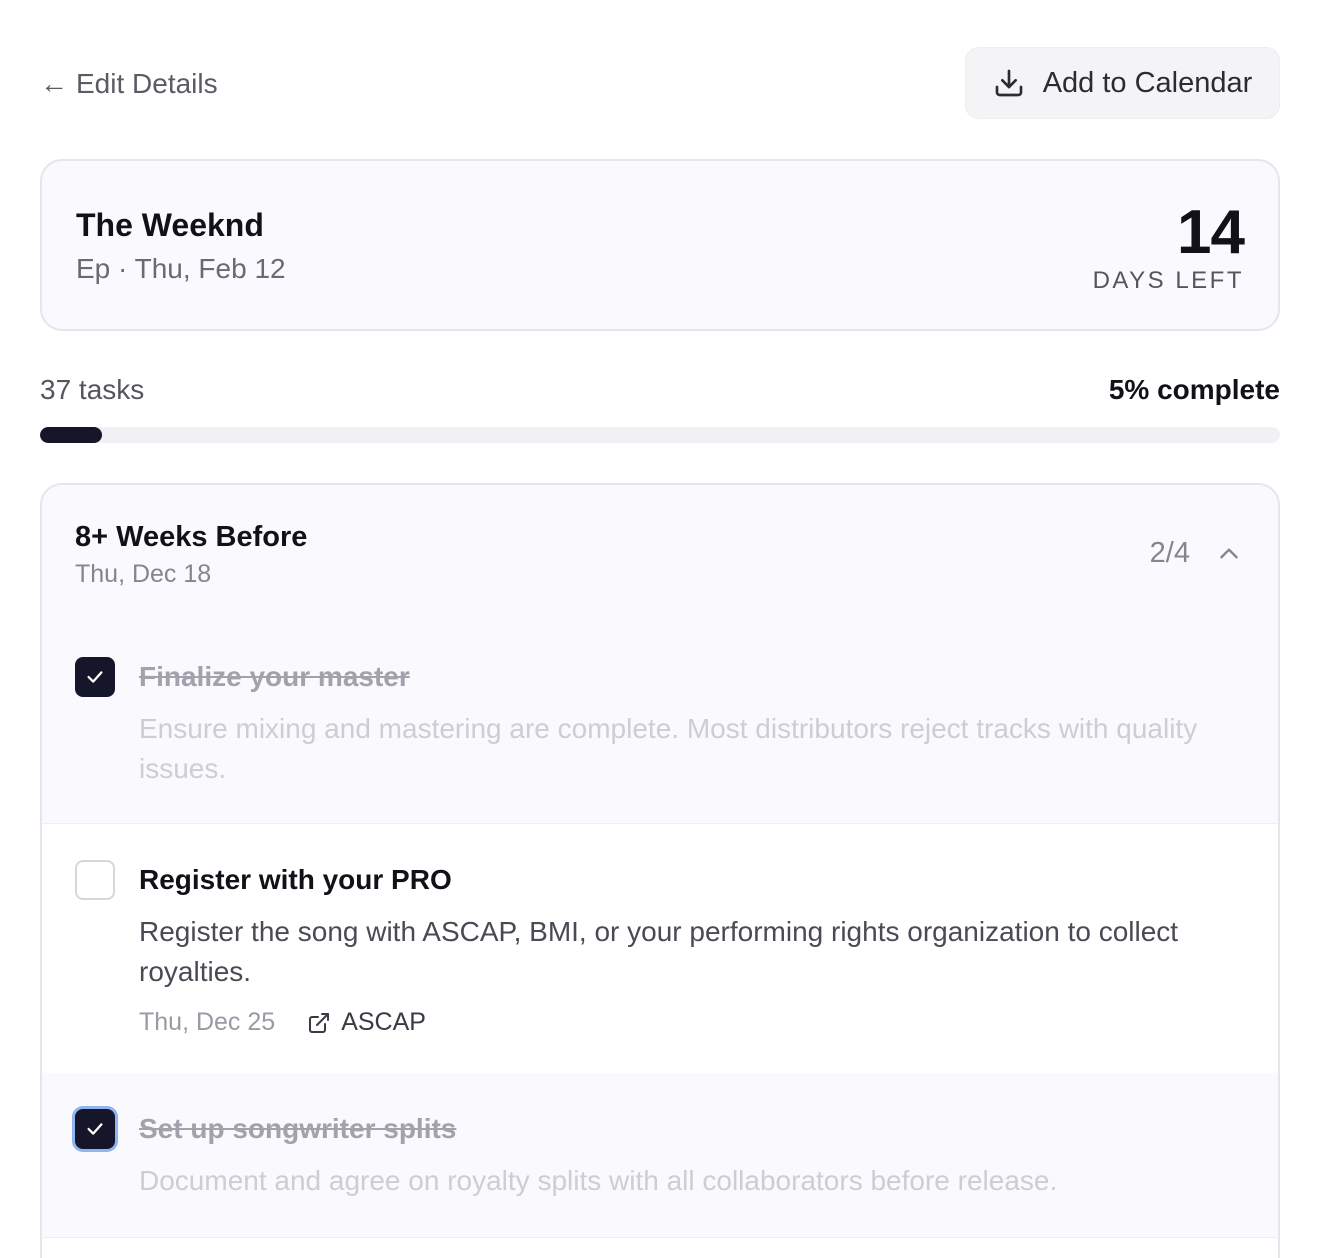  What do you see at coordinates (1169, 553) in the screenshot?
I see `section-progress-count: 2/4` at bounding box center [1169, 553].